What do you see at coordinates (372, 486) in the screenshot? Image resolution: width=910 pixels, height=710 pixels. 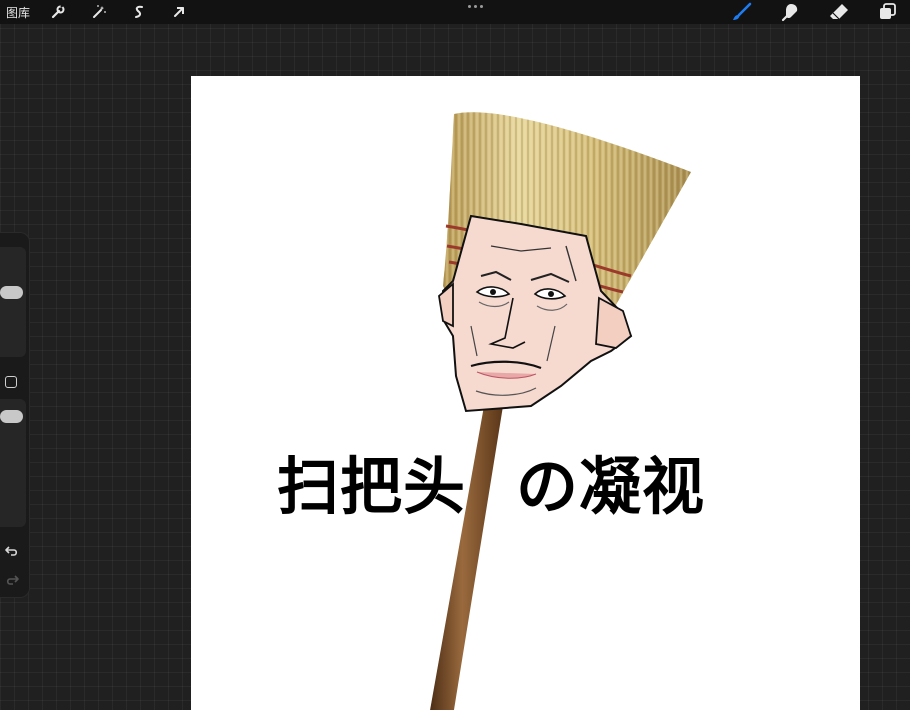 I see `canvas-caption-left: 扫把头` at bounding box center [372, 486].